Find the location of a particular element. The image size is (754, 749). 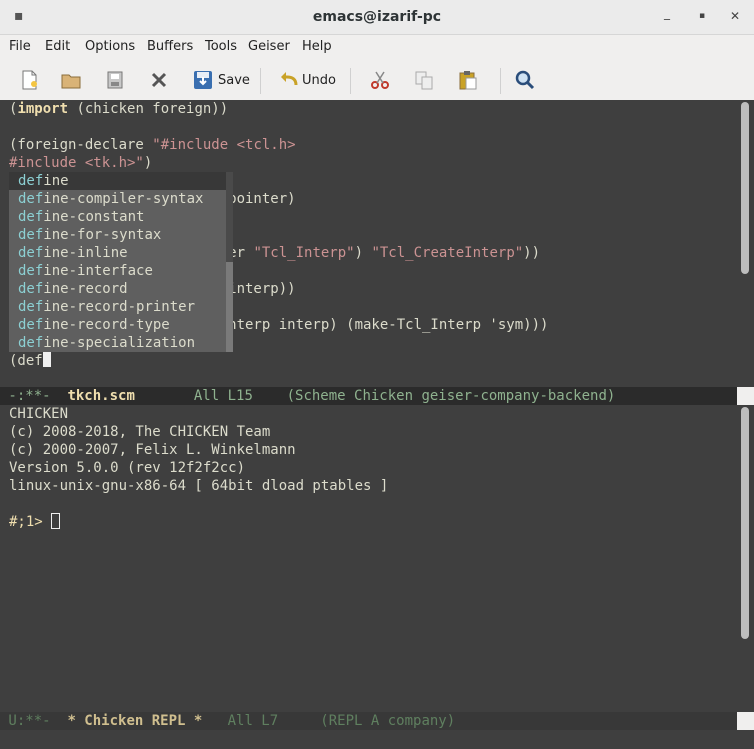

completion-rest: ine-interface is located at coordinates (98, 271).